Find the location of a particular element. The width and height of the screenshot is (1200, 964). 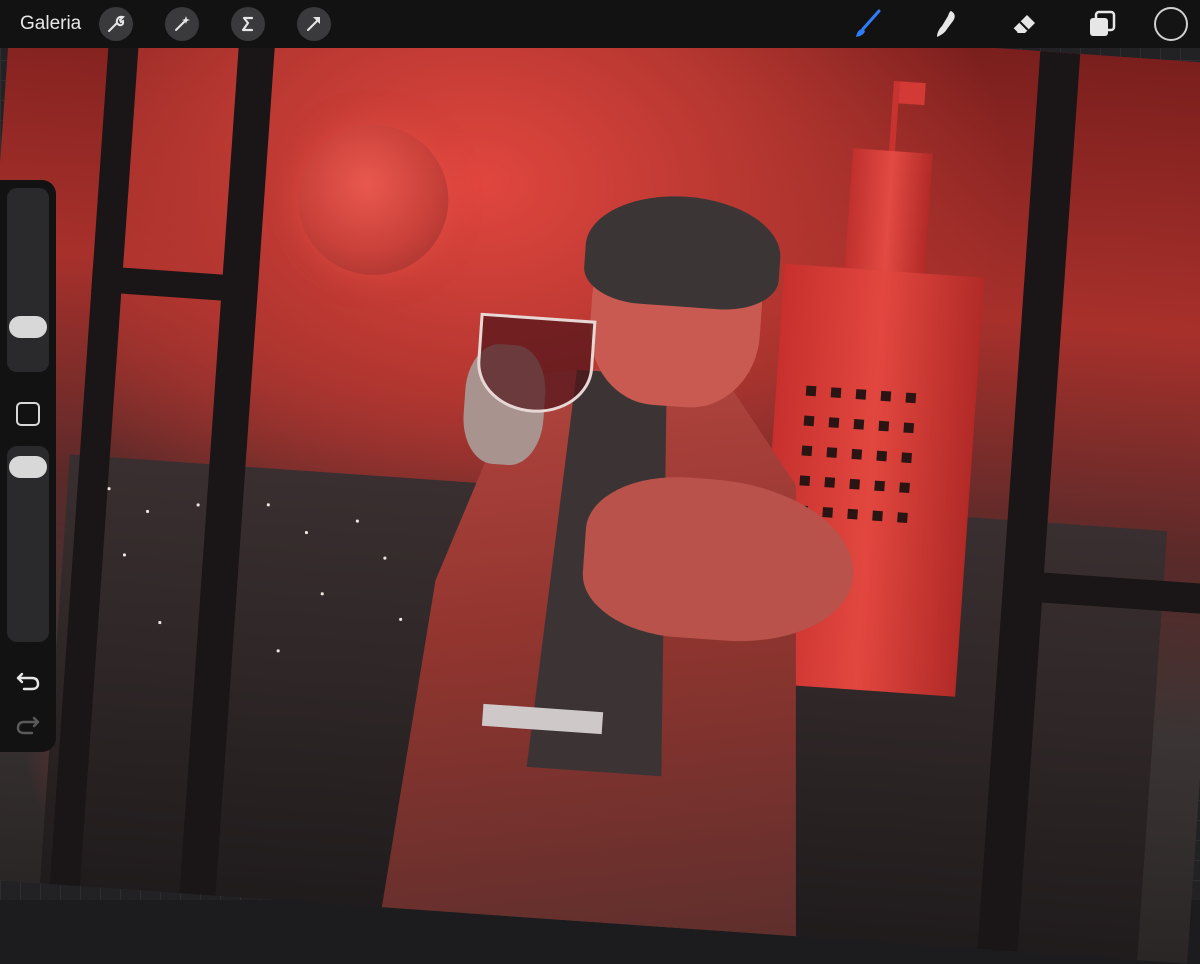

layers-icon is located at coordinates (1102, 24).